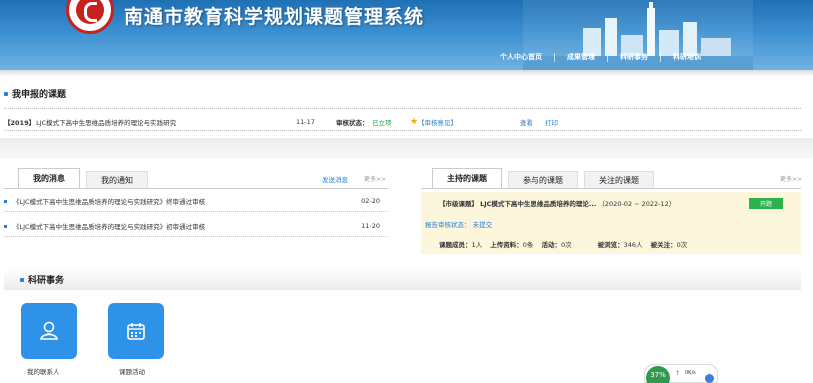  I want to click on list-item: 《LJC模式下高中生思维品质培养的理论与实践研究》终审通过审核 02-20, so click(194, 201).